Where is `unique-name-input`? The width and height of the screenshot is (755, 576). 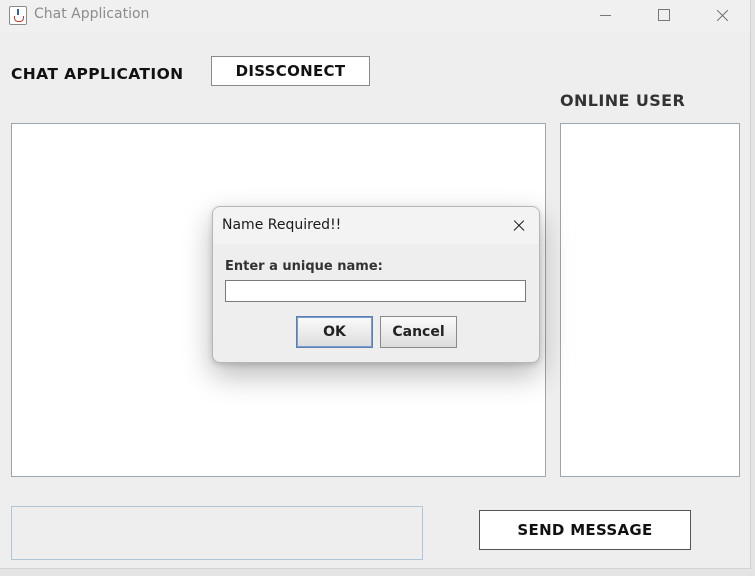
unique-name-input is located at coordinates (375, 291).